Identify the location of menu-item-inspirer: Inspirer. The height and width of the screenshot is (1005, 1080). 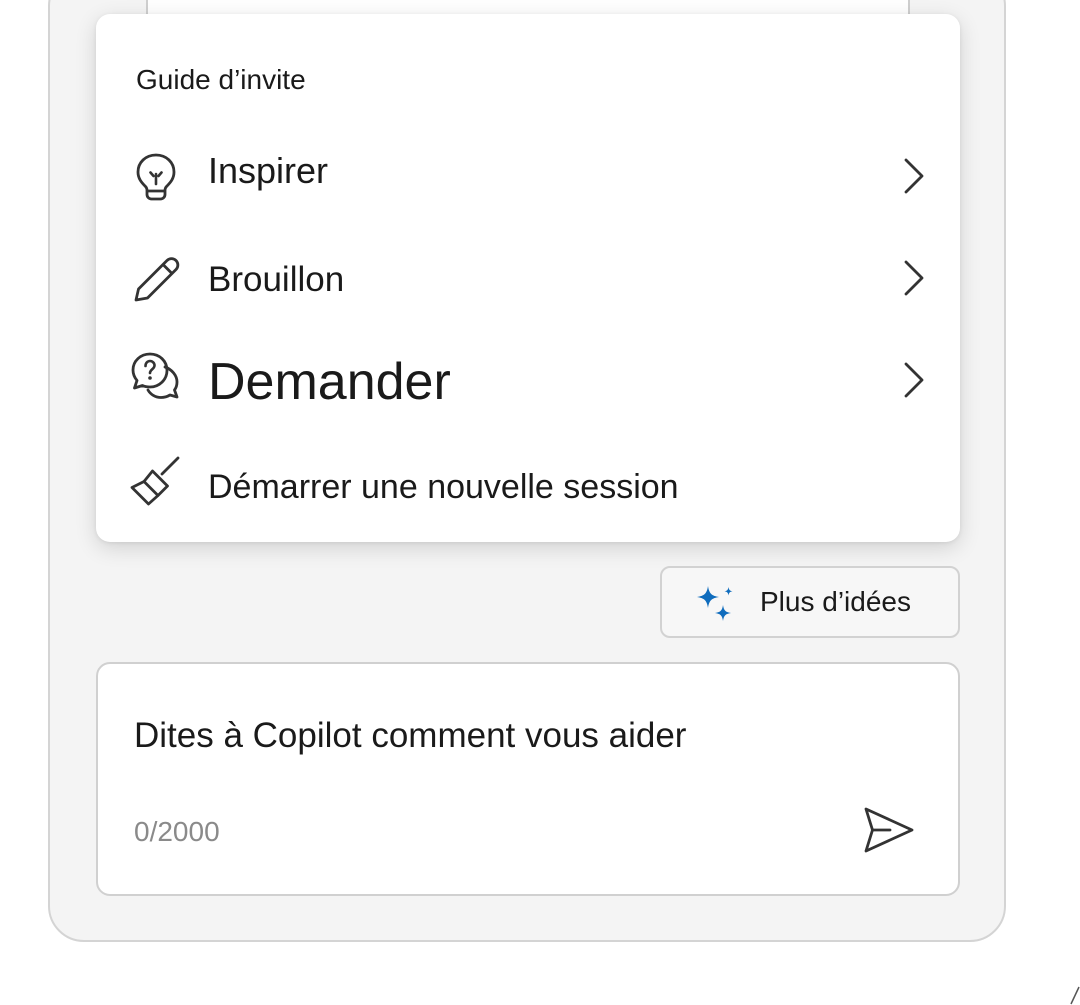
(528, 175).